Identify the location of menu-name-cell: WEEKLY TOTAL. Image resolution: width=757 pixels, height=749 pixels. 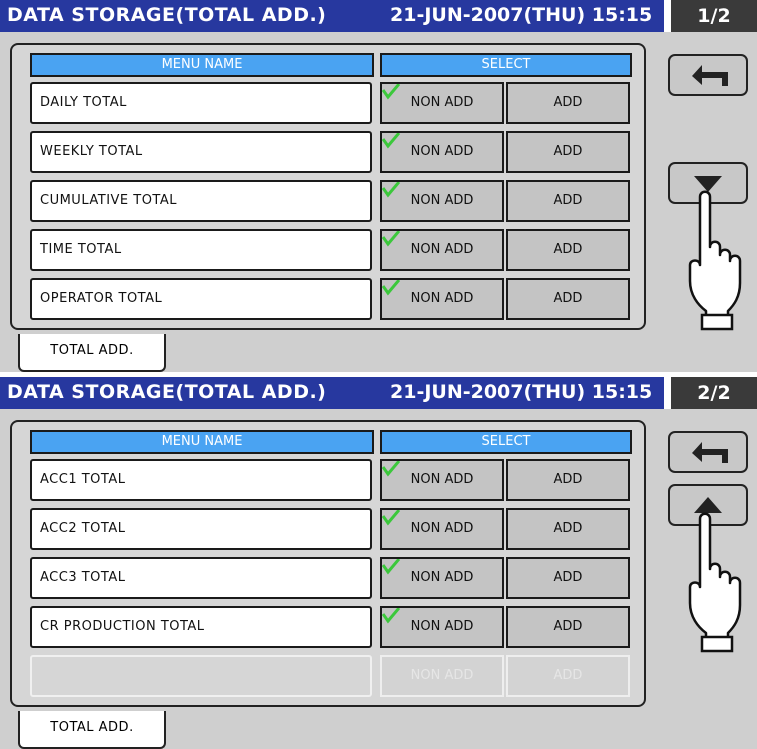
(201, 152).